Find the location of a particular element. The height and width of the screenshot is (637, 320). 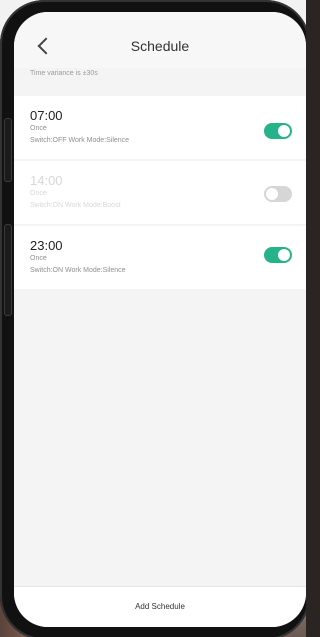

schedule-item: 23:00 Once Switch:ON Work Mode:Silence is located at coordinates (160, 257).